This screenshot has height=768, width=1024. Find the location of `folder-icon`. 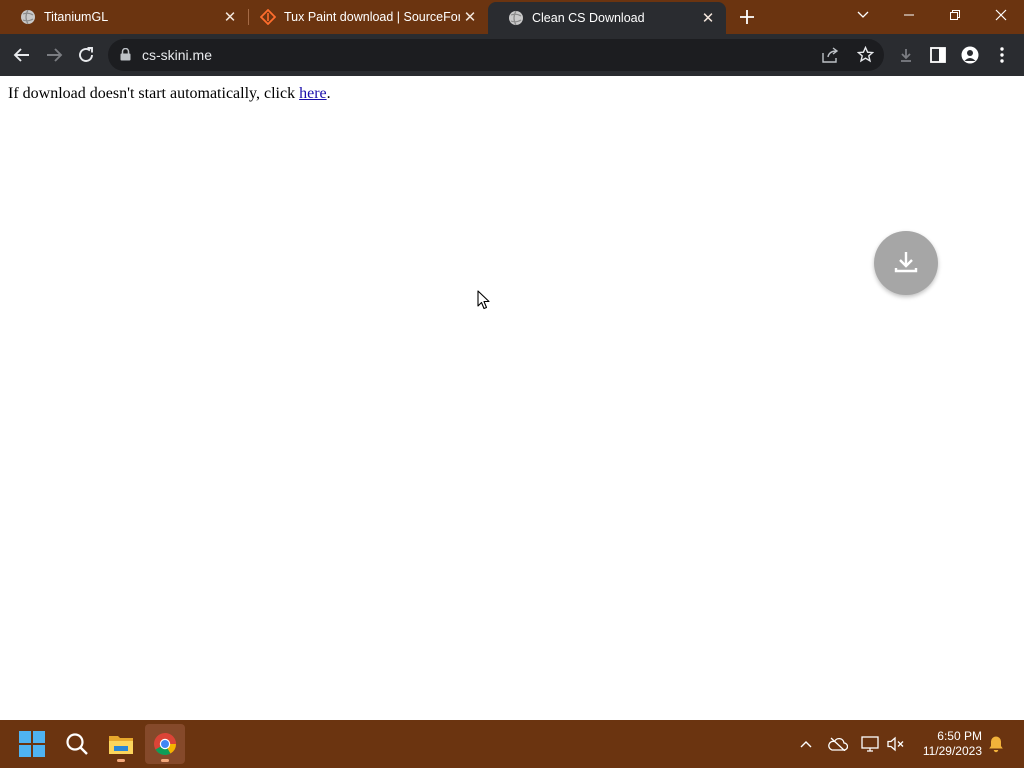

folder-icon is located at coordinates (121, 745).